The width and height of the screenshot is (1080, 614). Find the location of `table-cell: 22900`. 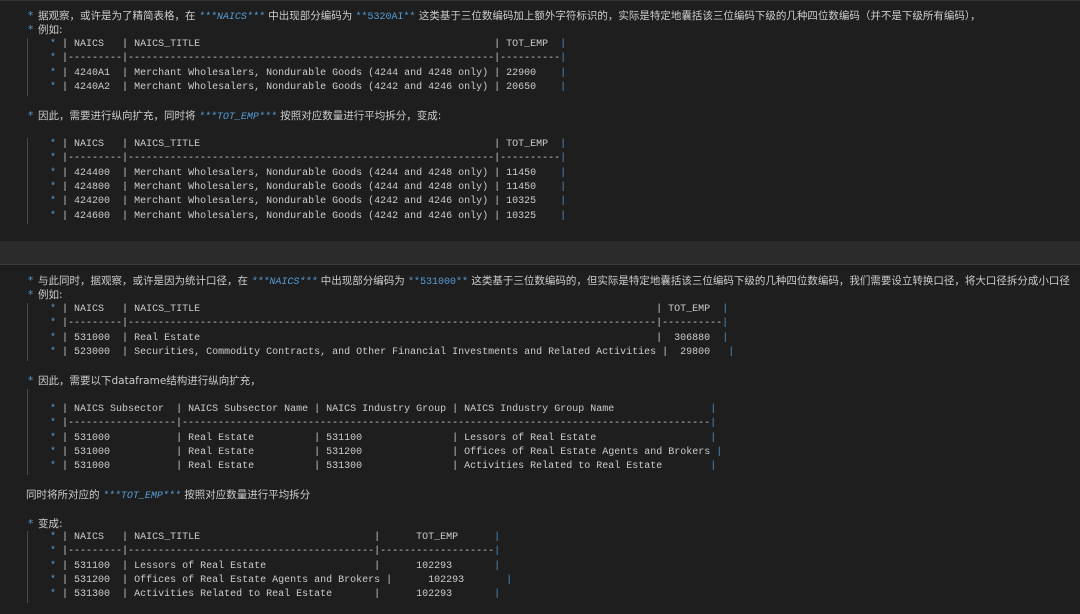

table-cell: 22900 is located at coordinates (530, 73).